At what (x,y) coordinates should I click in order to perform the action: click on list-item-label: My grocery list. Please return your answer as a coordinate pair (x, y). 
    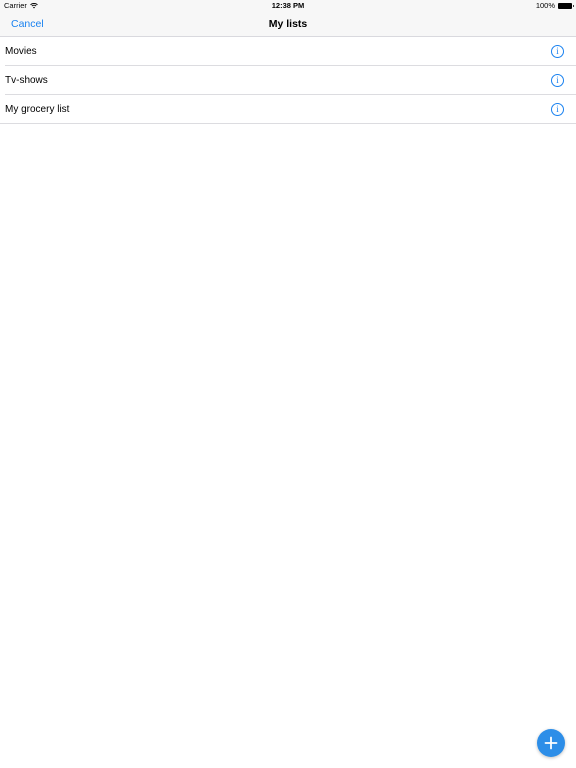
    Looking at the image, I should click on (37, 109).